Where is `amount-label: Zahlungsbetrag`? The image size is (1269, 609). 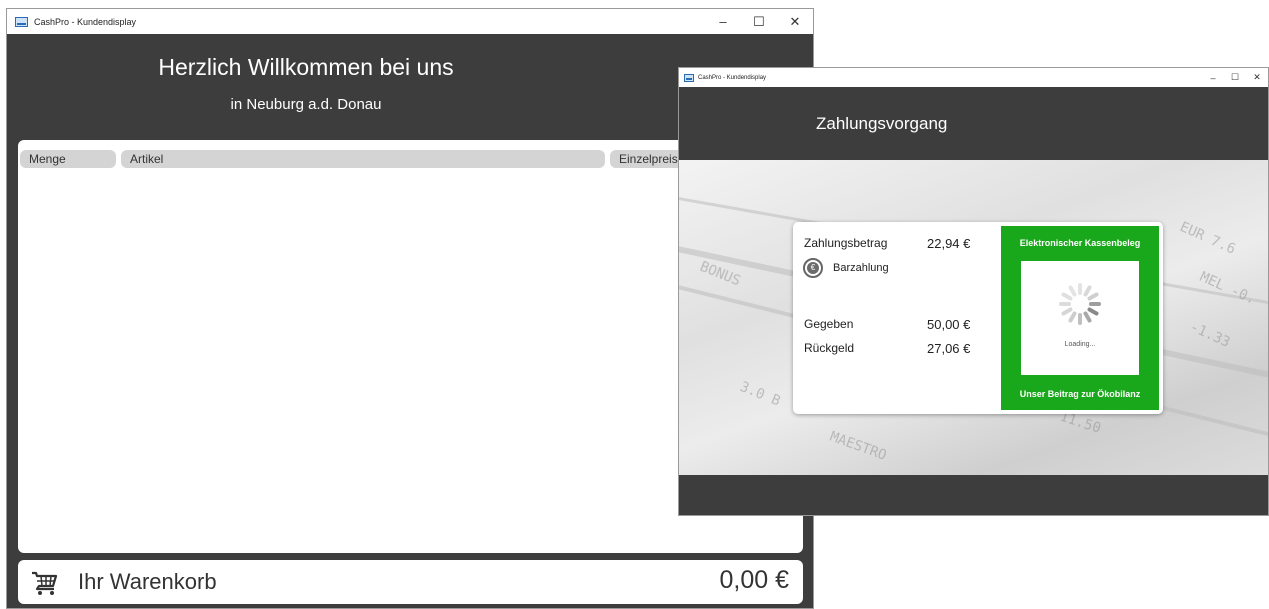 amount-label: Zahlungsbetrag is located at coordinates (846, 243).